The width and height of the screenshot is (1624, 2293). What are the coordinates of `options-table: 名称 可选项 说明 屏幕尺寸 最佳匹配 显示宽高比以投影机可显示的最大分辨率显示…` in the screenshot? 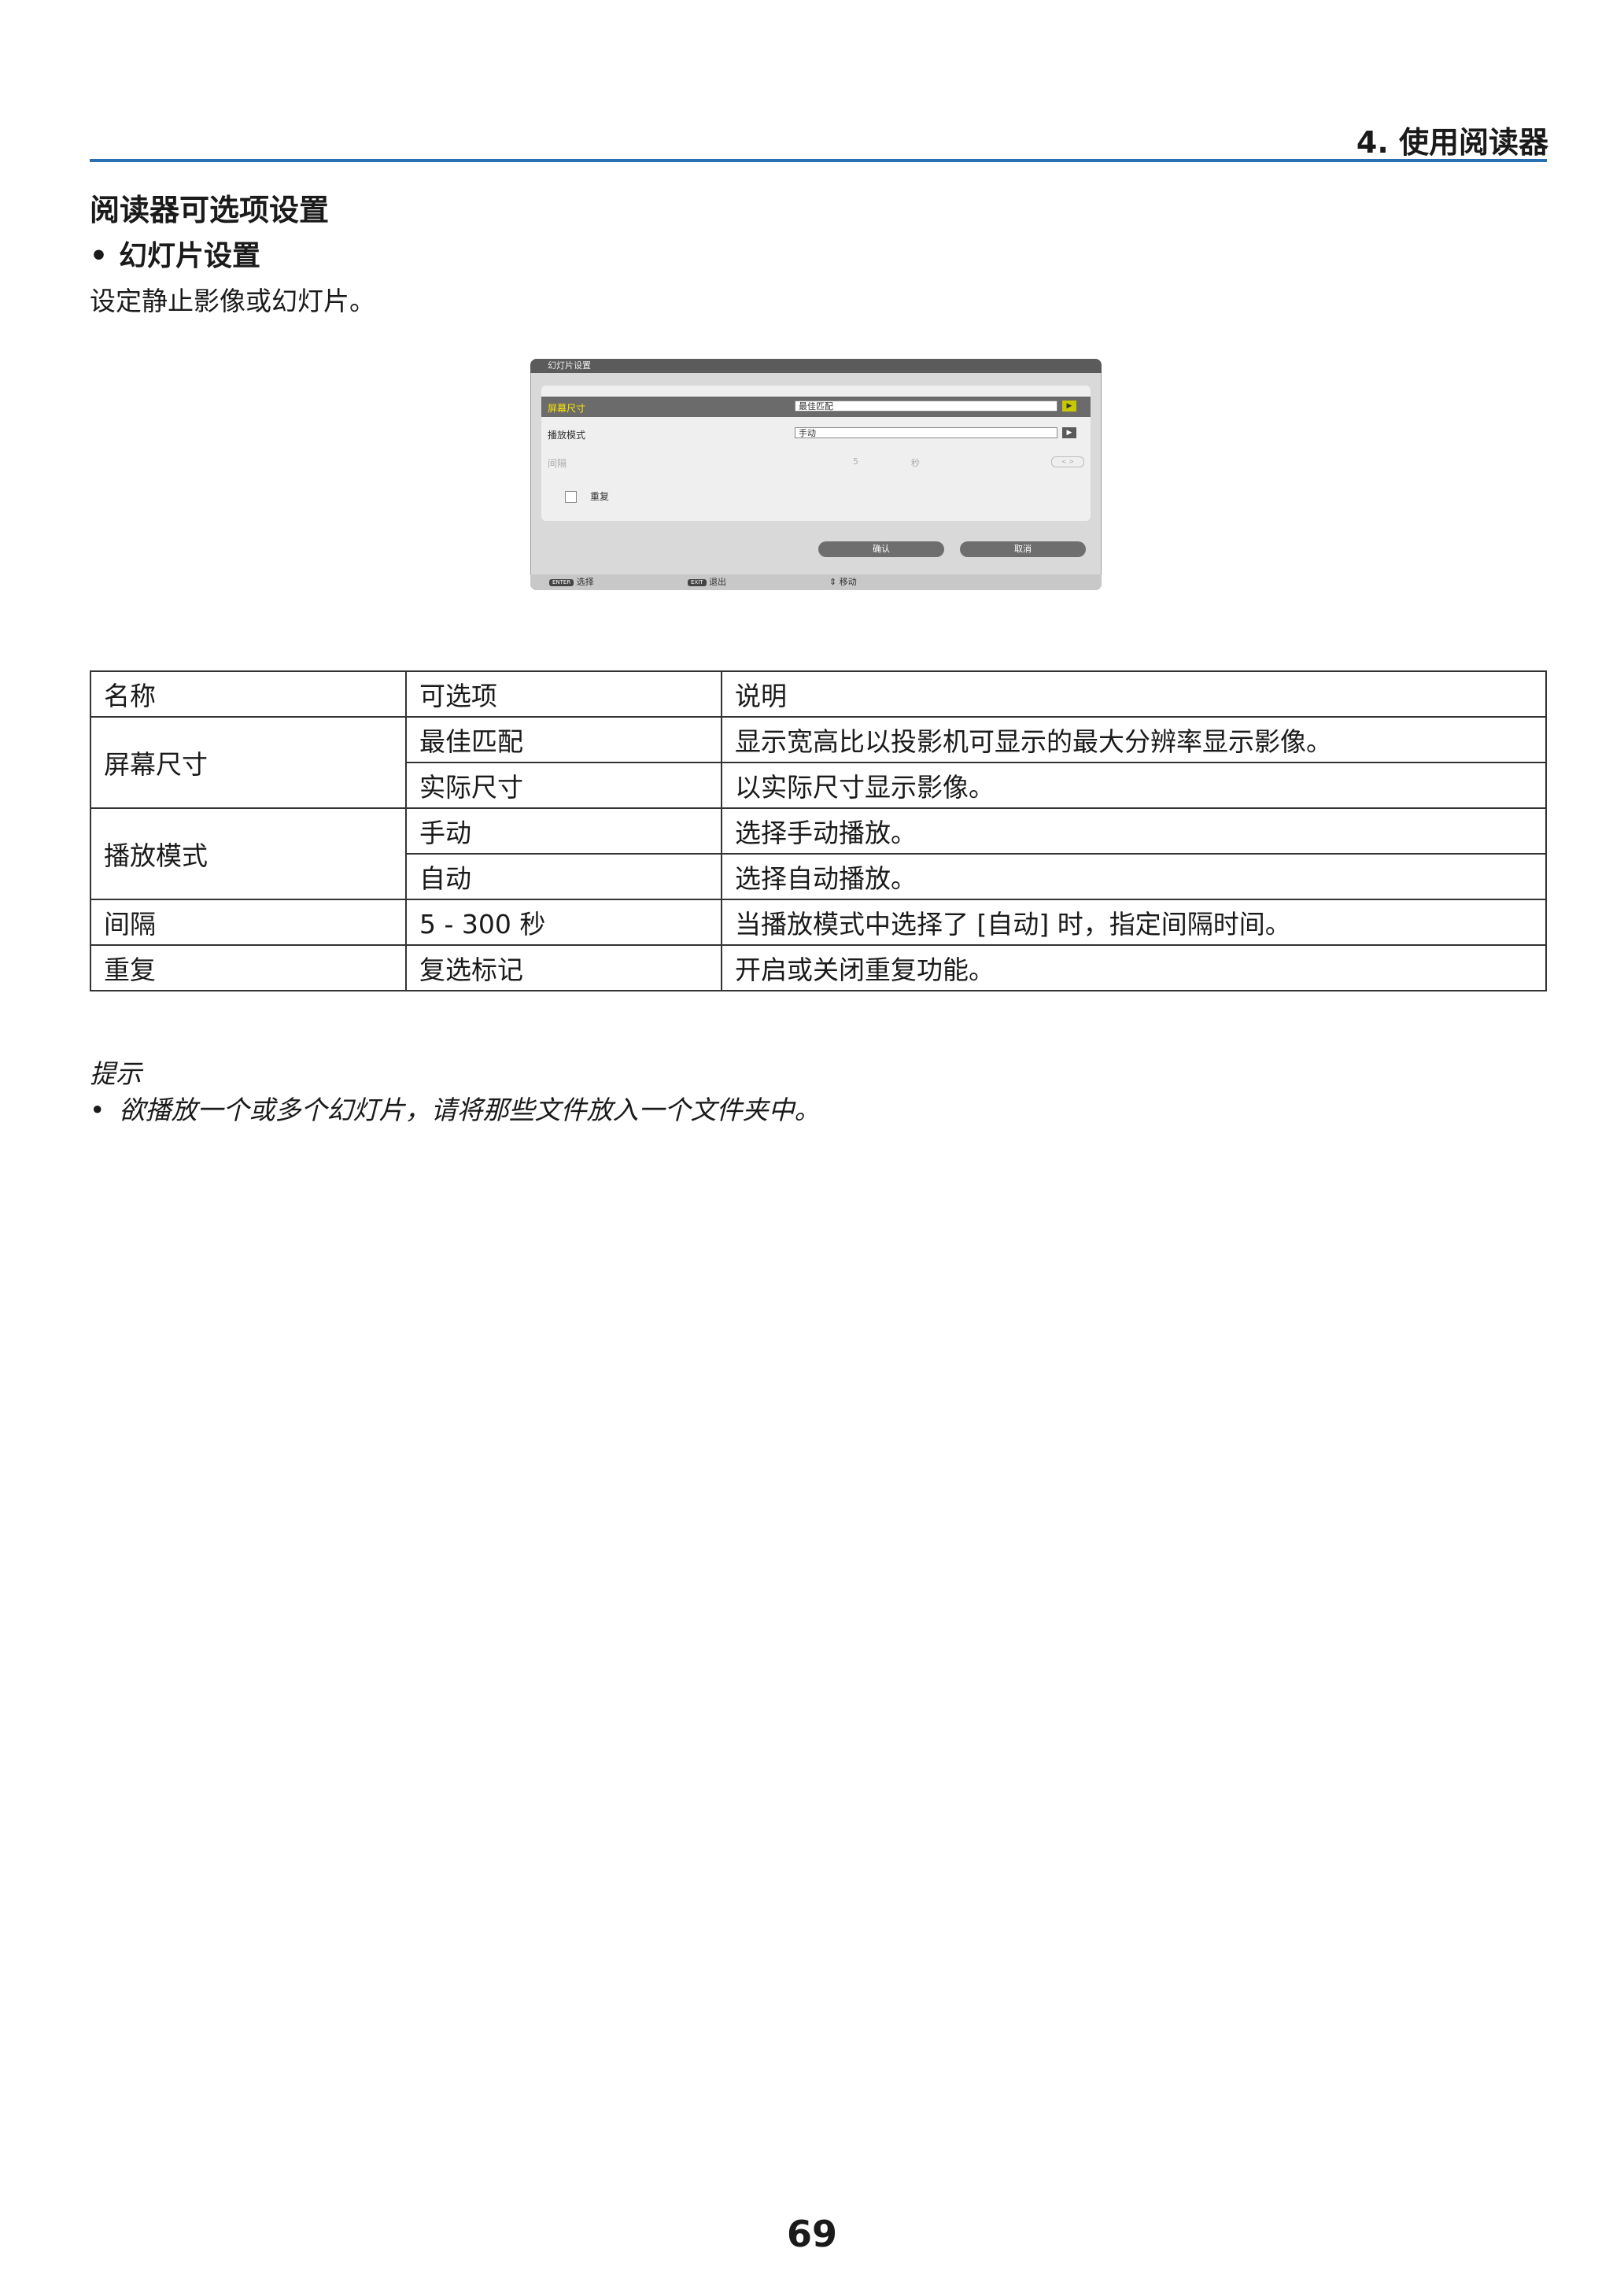 It's located at (818, 830).